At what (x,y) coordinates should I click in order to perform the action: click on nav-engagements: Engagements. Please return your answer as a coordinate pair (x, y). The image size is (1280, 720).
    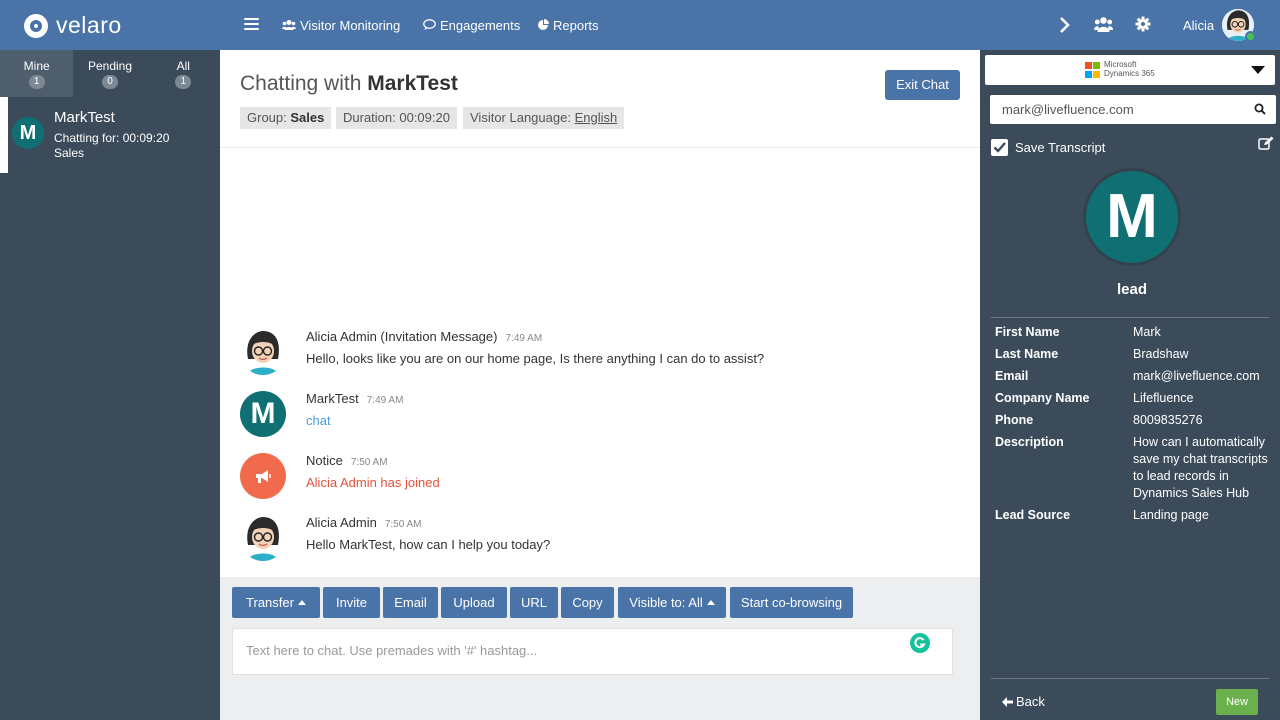
    Looking at the image, I should click on (471, 25).